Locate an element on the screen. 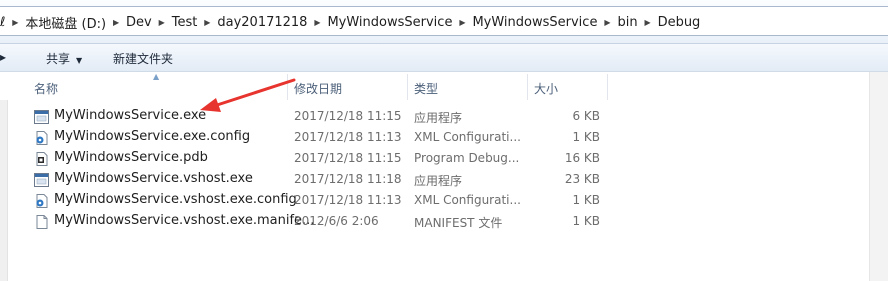 The height and width of the screenshot is (281, 888). file-icon is located at coordinates (42, 222).